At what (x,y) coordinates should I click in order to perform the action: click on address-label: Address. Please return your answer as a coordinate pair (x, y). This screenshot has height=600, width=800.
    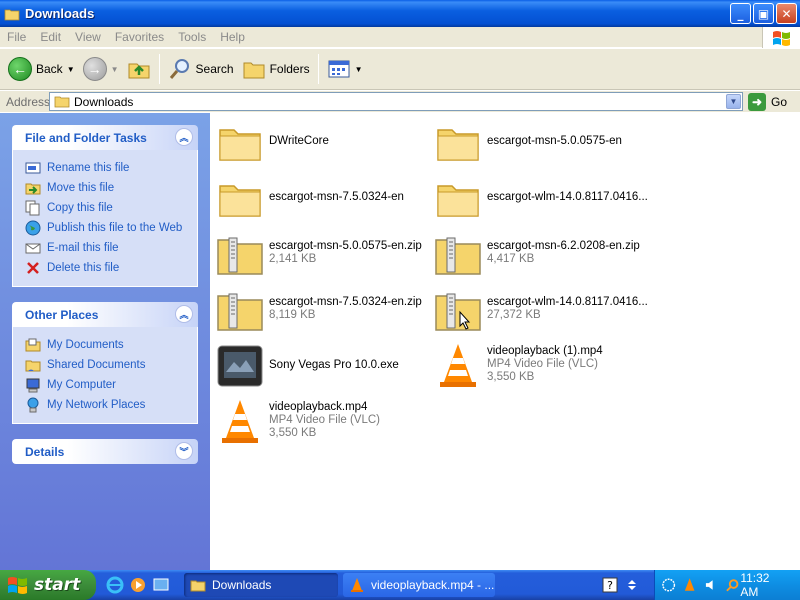
    Looking at the image, I should click on (28, 101).